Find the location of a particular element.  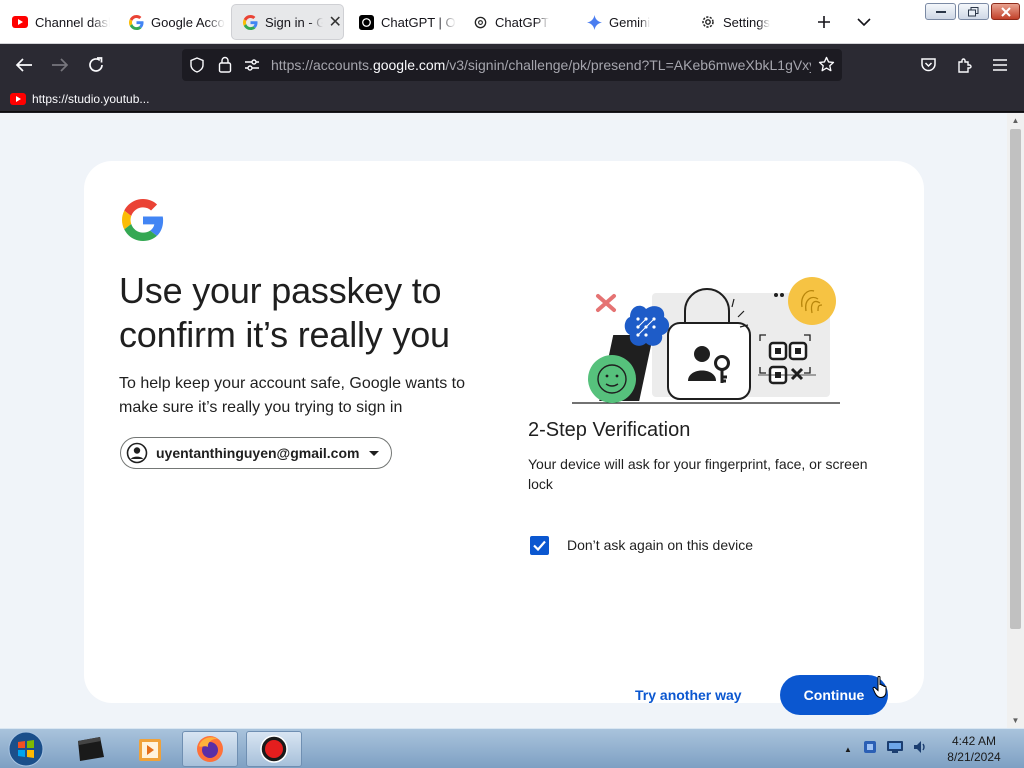

scroll-up-arrow-icon: ▲ is located at coordinates (1015, 120).